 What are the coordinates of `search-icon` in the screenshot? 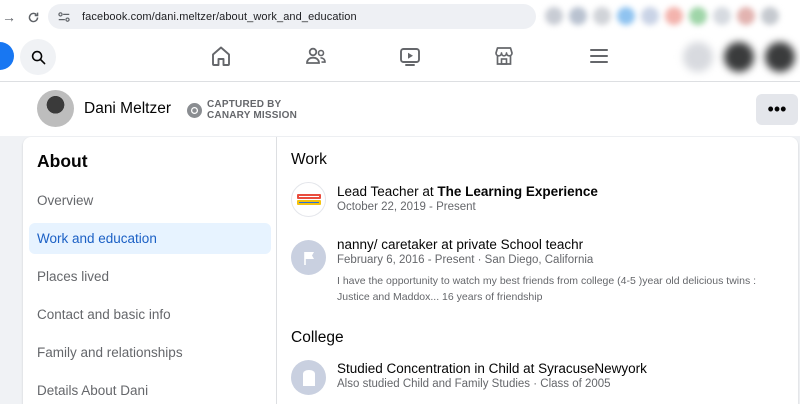 It's located at (38, 57).